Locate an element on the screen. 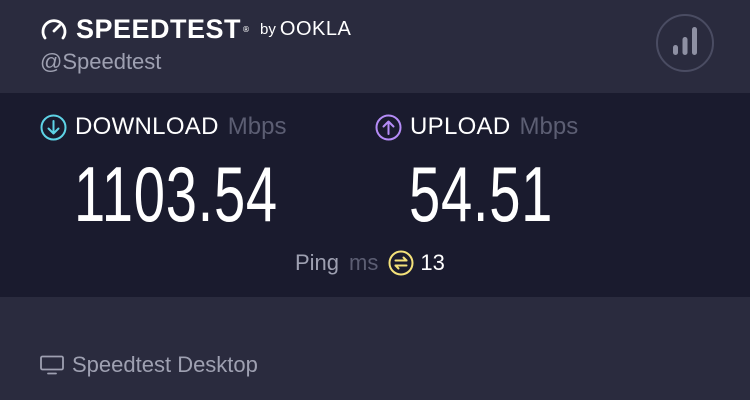 The image size is (750, 400). upload-label: UPLOAD is located at coordinates (460, 126).